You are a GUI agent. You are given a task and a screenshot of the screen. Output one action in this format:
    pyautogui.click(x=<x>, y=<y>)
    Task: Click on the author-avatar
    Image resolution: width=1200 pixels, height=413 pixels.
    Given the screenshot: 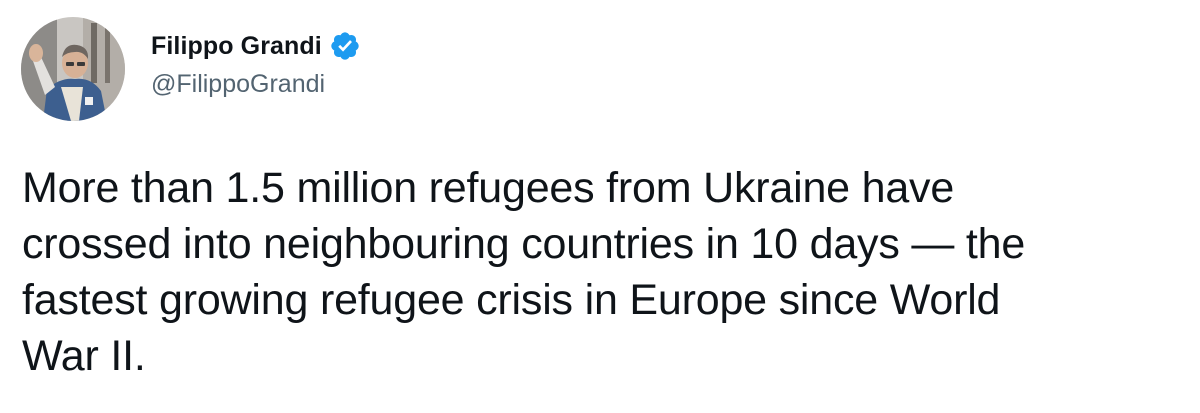 What is the action you would take?
    pyautogui.click(x=73, y=69)
    